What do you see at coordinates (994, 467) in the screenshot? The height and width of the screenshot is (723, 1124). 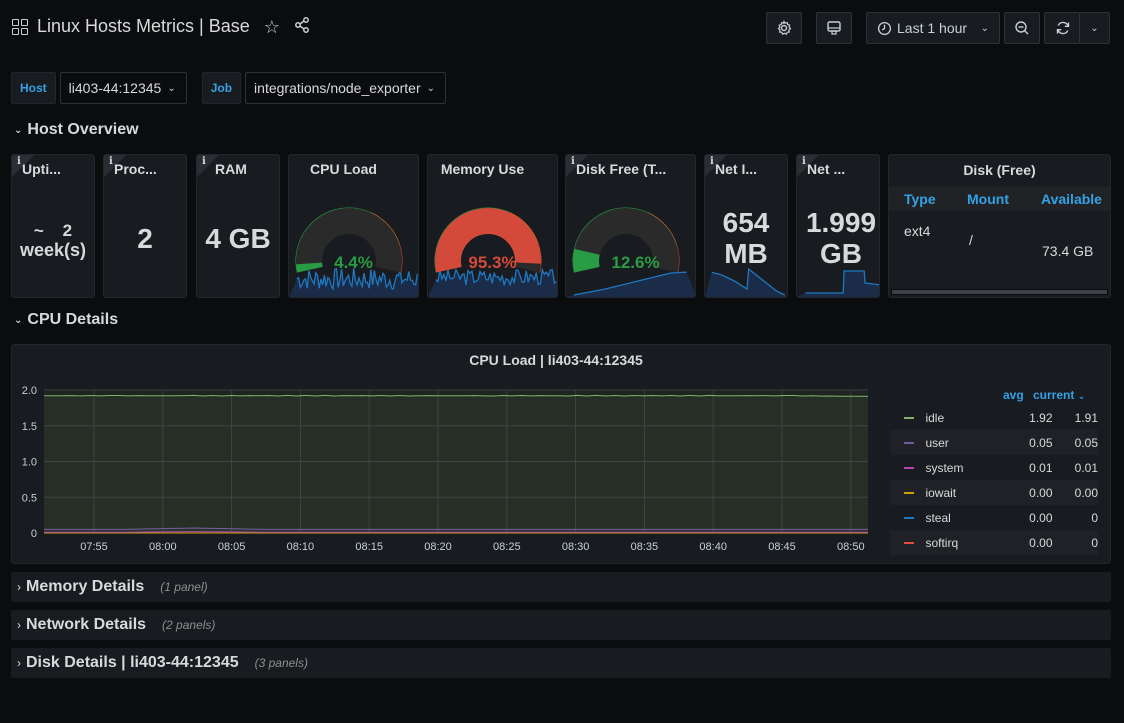 I see `legend-item-system: system 0.01 0.01` at bounding box center [994, 467].